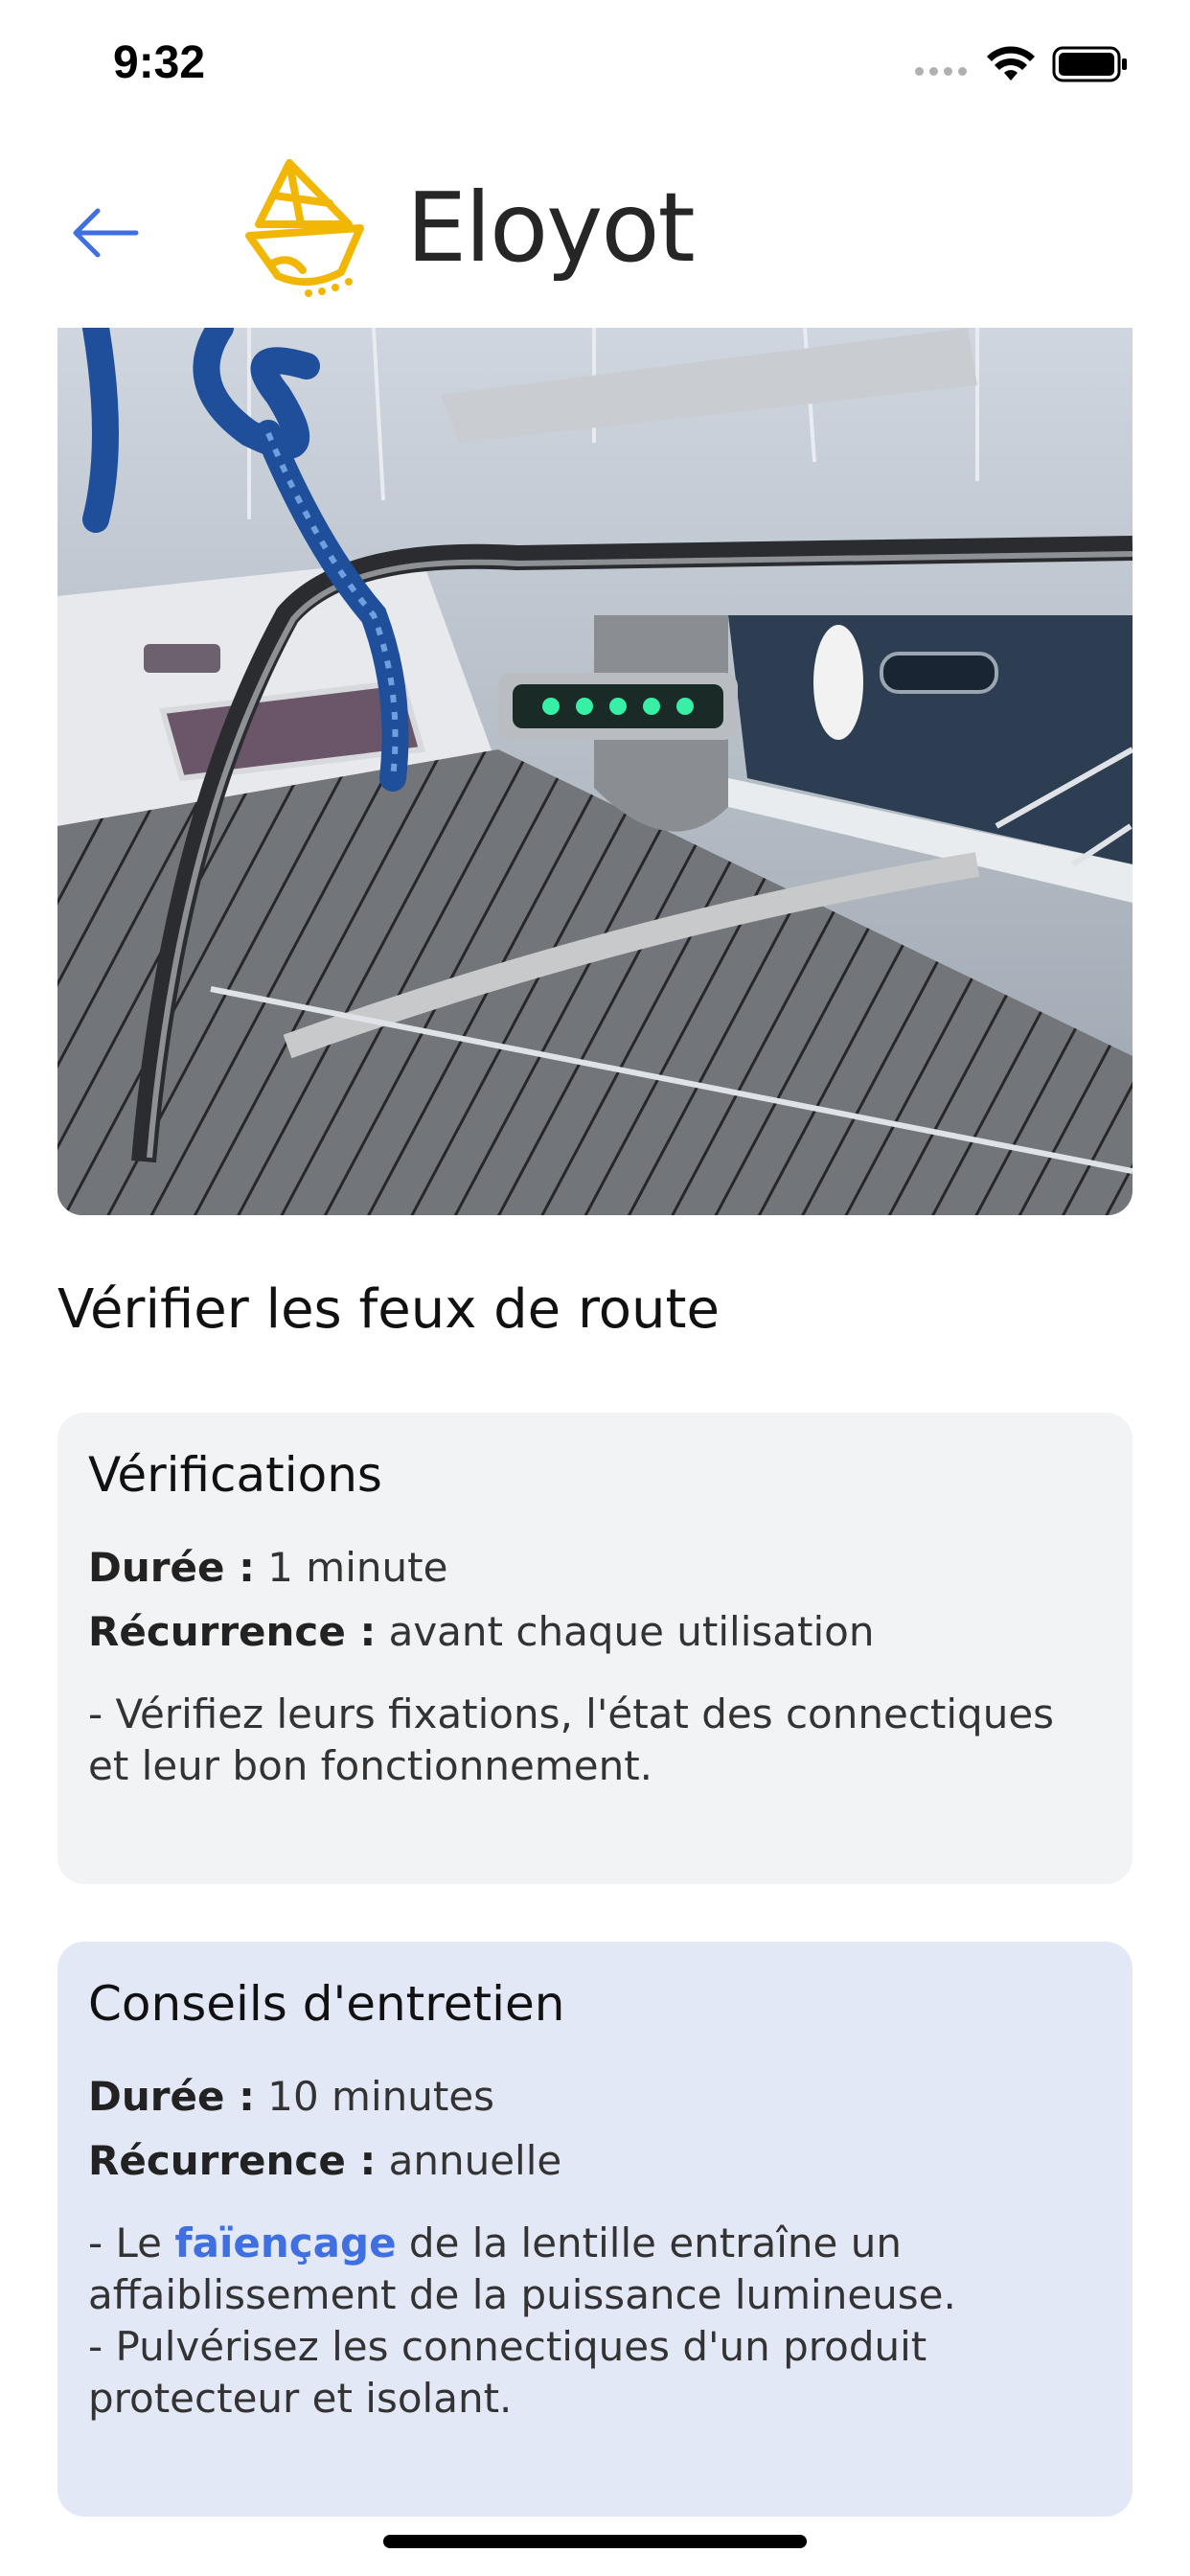 The width and height of the screenshot is (1190, 2576). I want to click on verifications-duration: Durée : 1 minute, so click(595, 1567).